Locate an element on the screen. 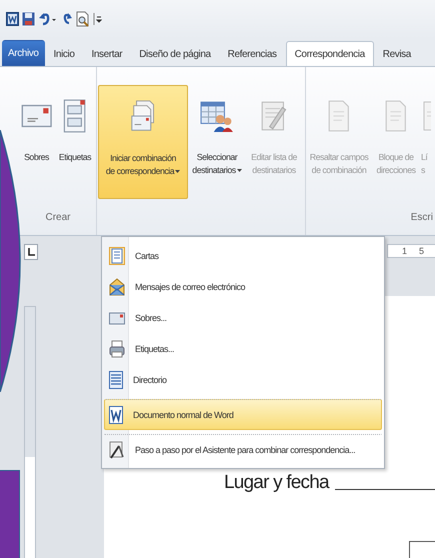 The width and height of the screenshot is (435, 558). tab-stop-icon is located at coordinates (31, 252).